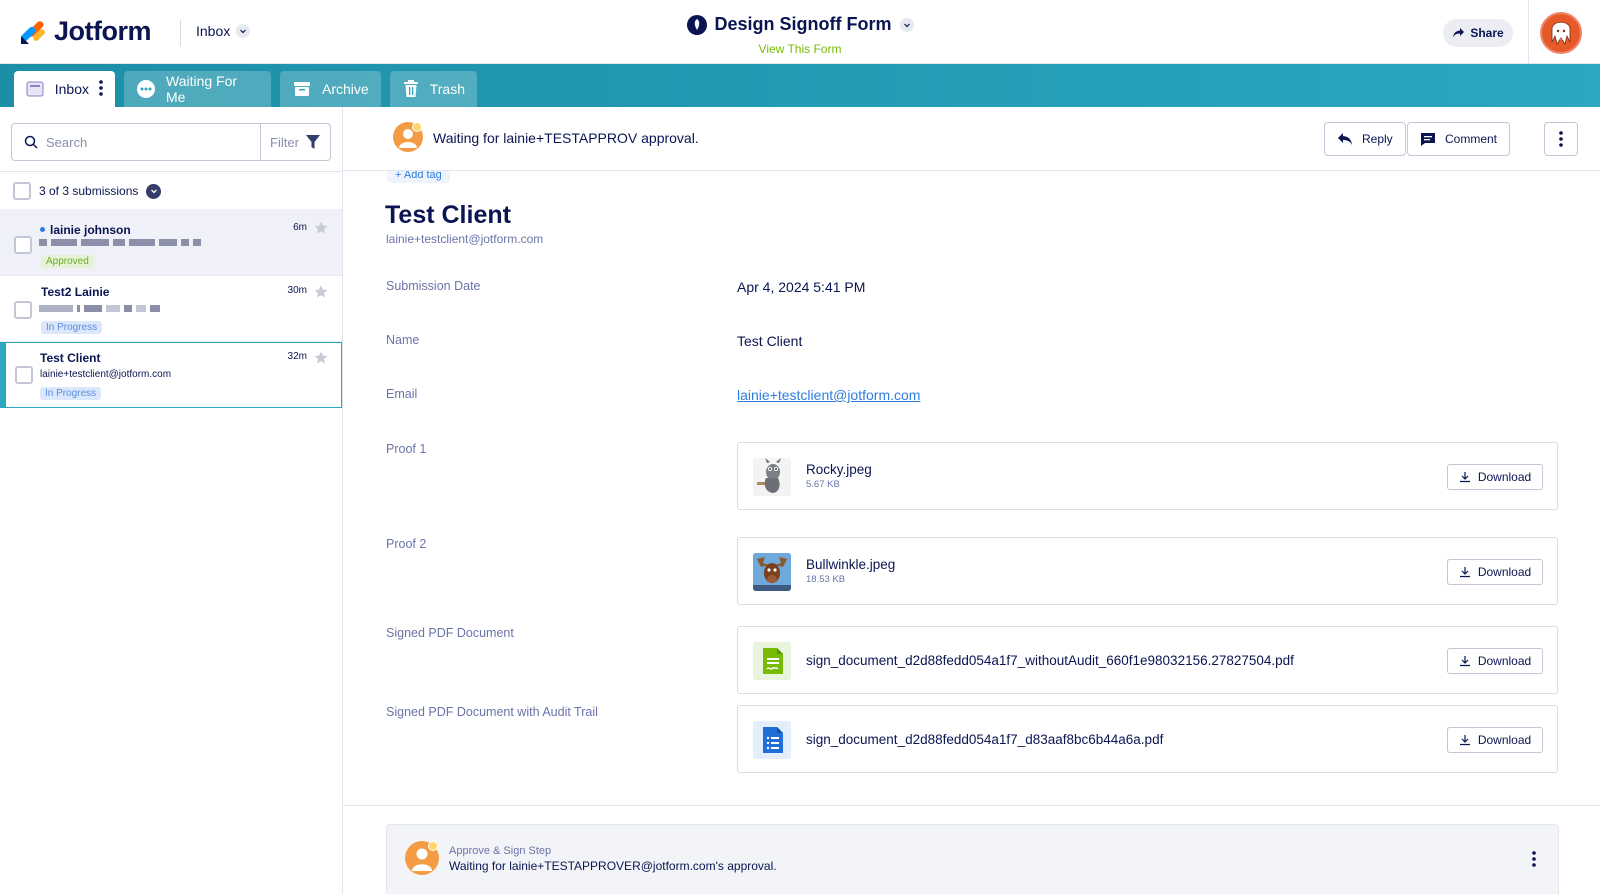  Describe the element at coordinates (146, 89) in the screenshot. I see `chat-bubble-icon` at that location.